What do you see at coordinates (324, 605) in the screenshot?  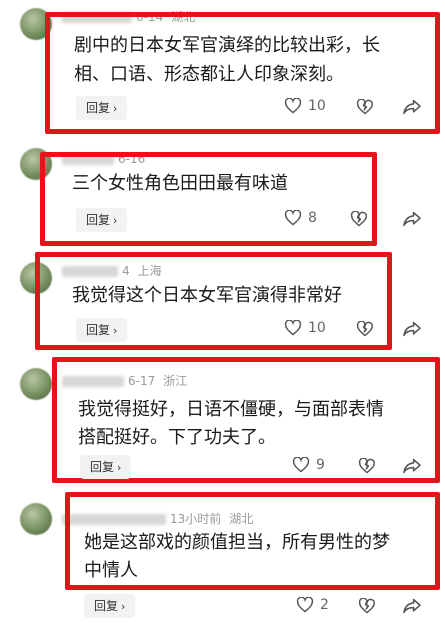 I see `like-count: 2` at bounding box center [324, 605].